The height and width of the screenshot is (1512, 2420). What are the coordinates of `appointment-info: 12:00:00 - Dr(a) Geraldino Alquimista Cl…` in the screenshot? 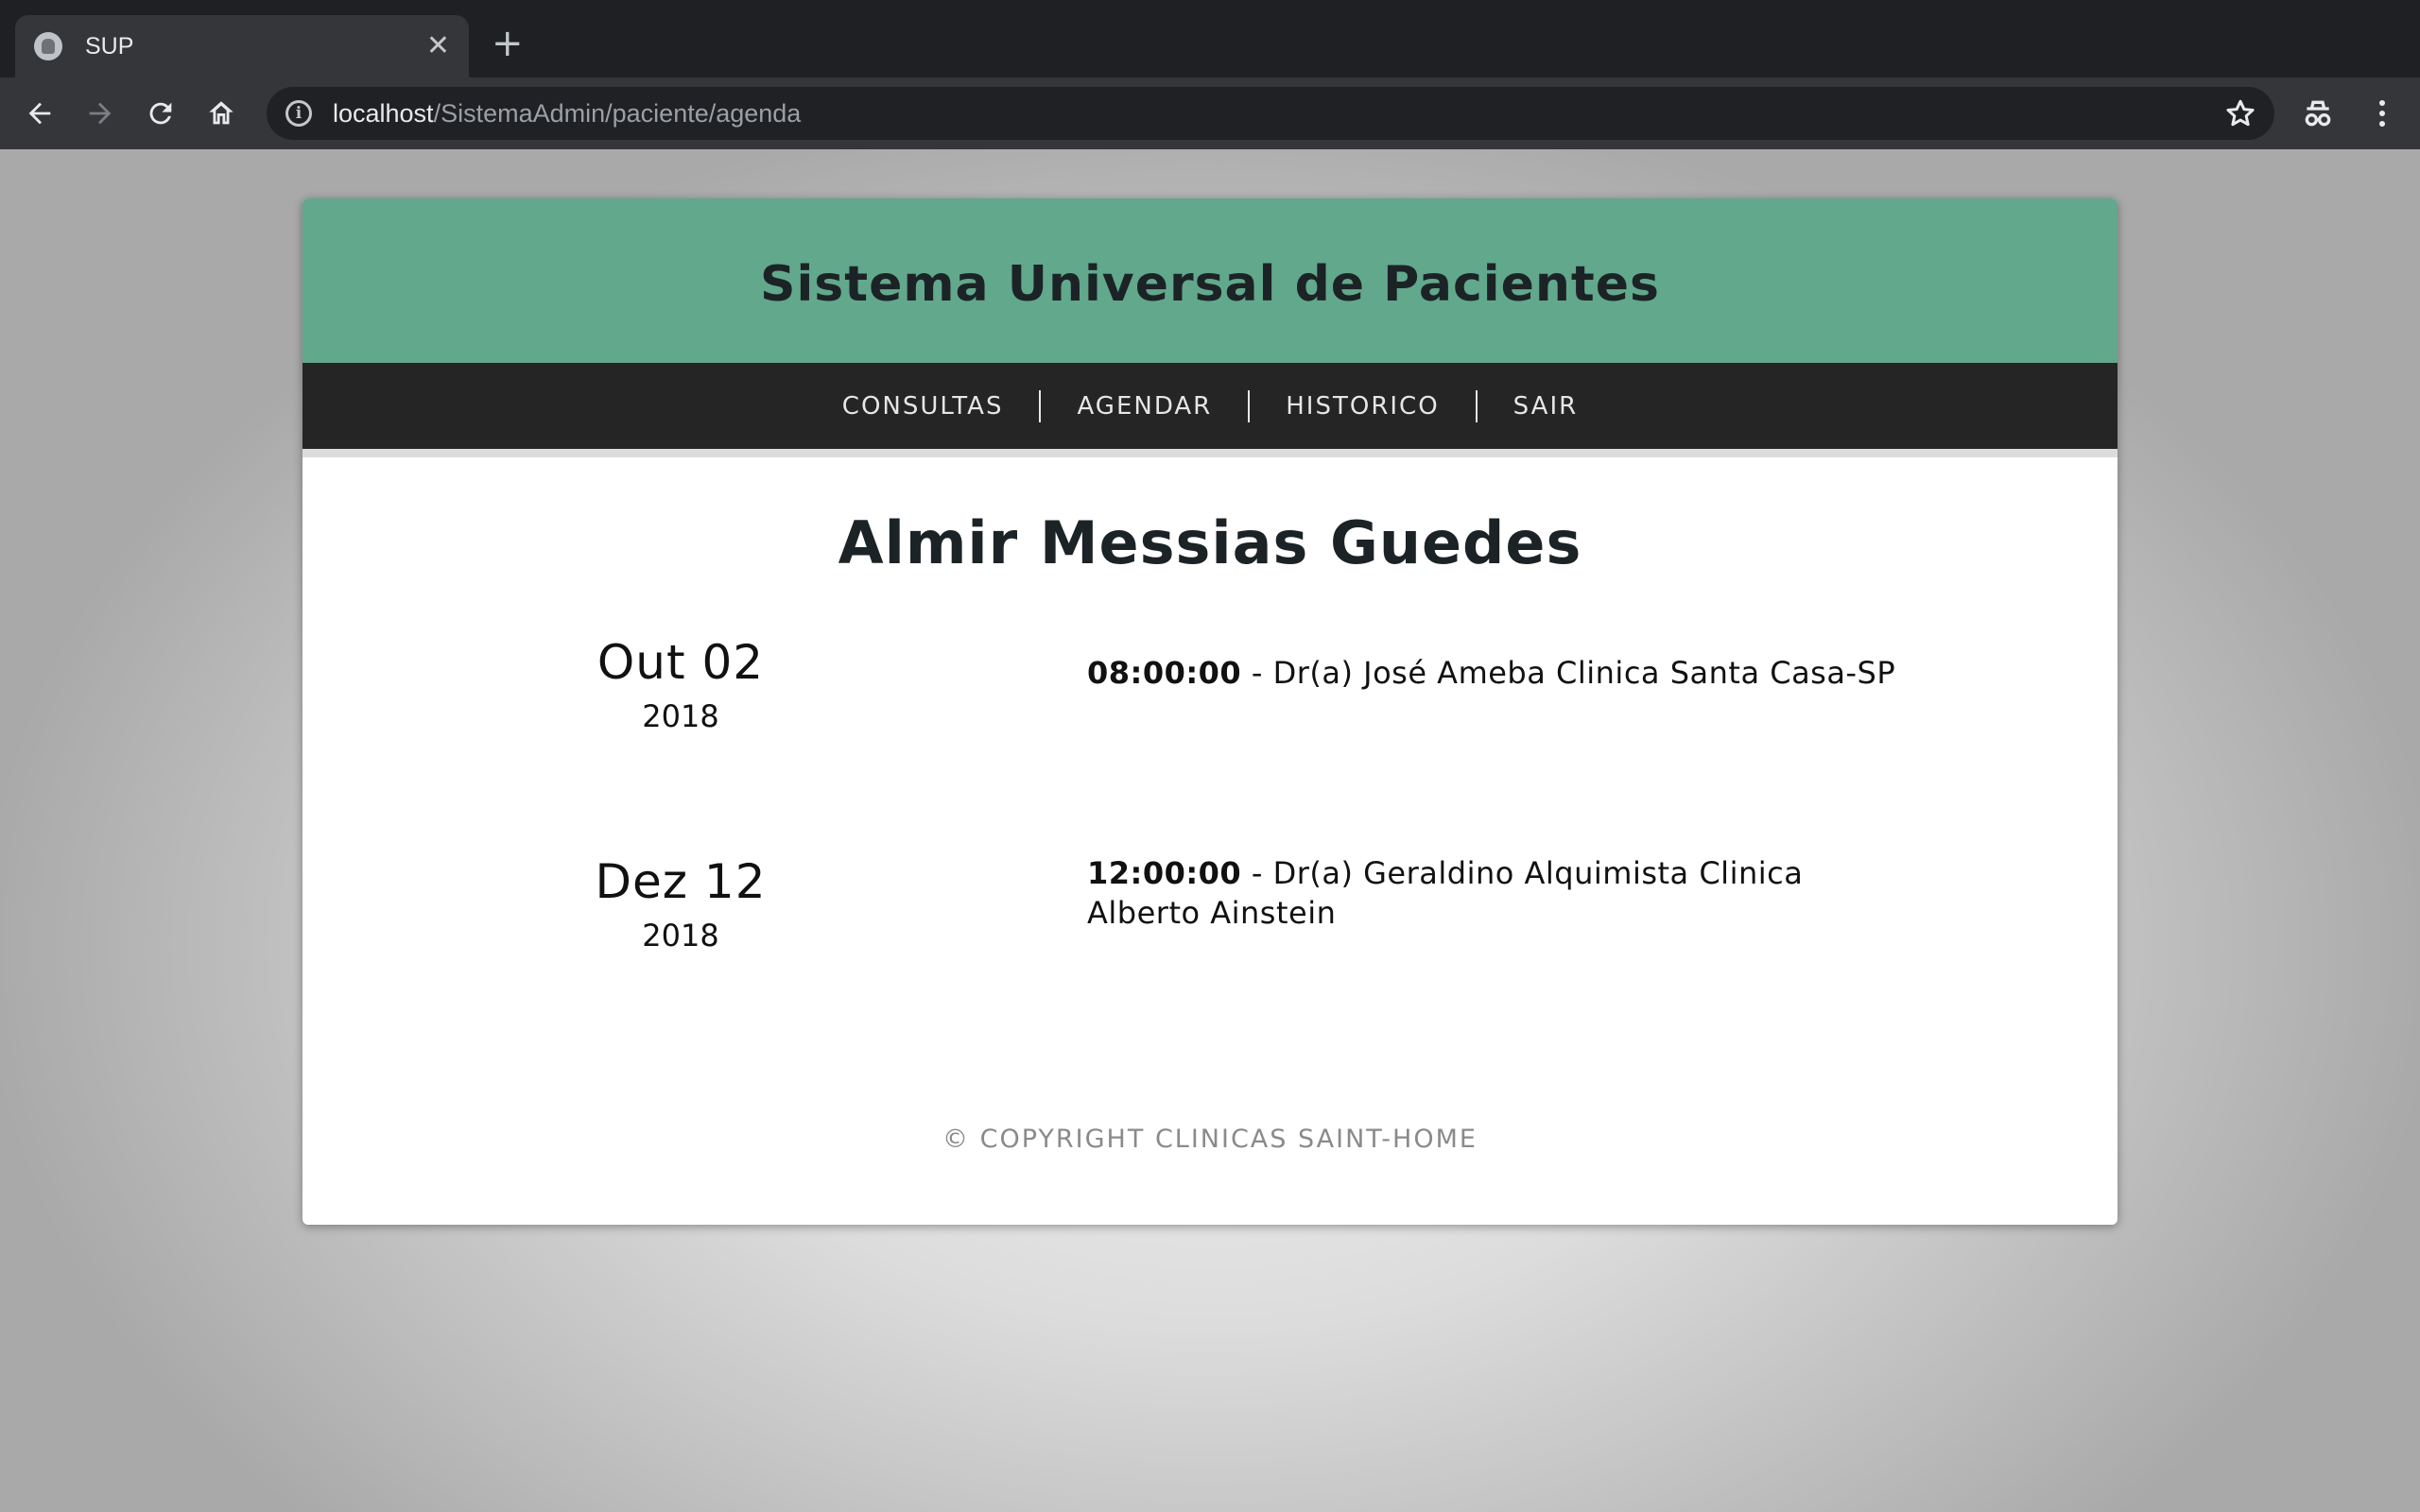 It's located at (1503, 893).